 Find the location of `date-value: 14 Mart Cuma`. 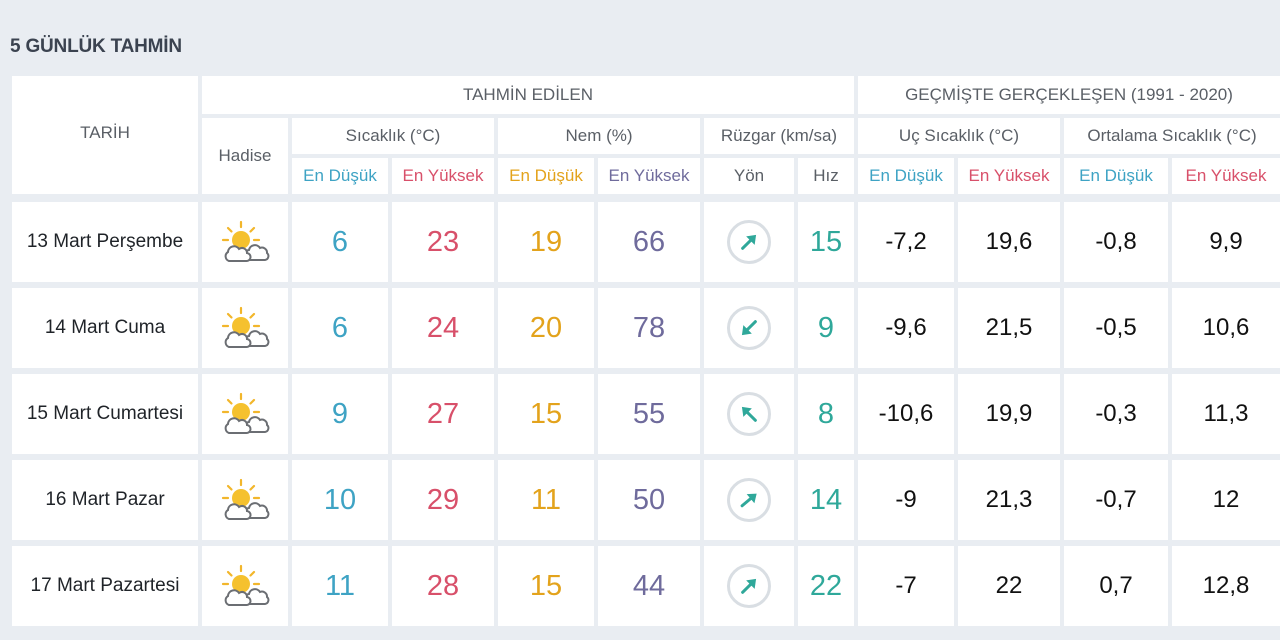

date-value: 14 Mart Cuma is located at coordinates (105, 327).